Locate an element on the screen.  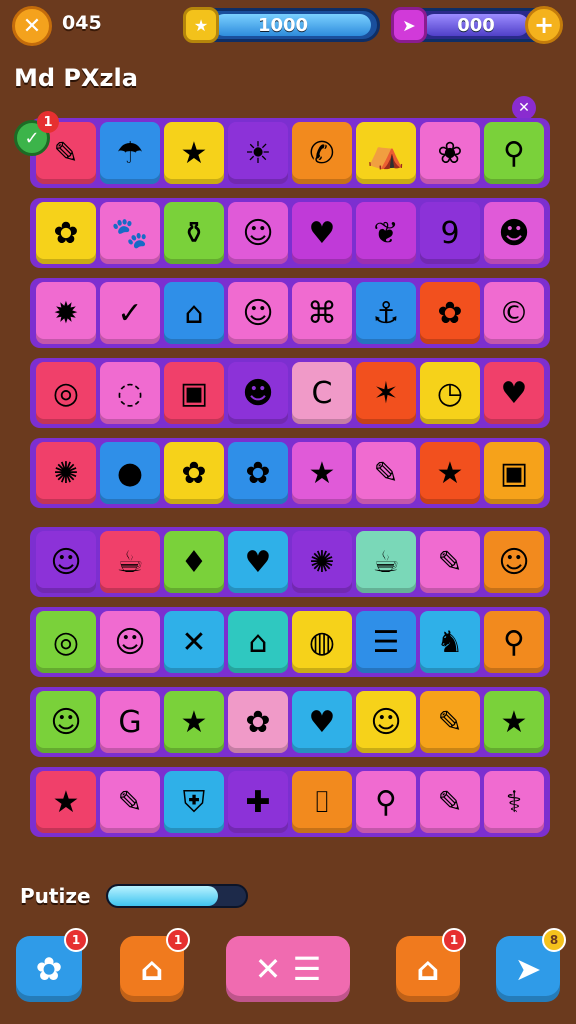
puzzle-tile: ☂ is located at coordinates (130, 153).